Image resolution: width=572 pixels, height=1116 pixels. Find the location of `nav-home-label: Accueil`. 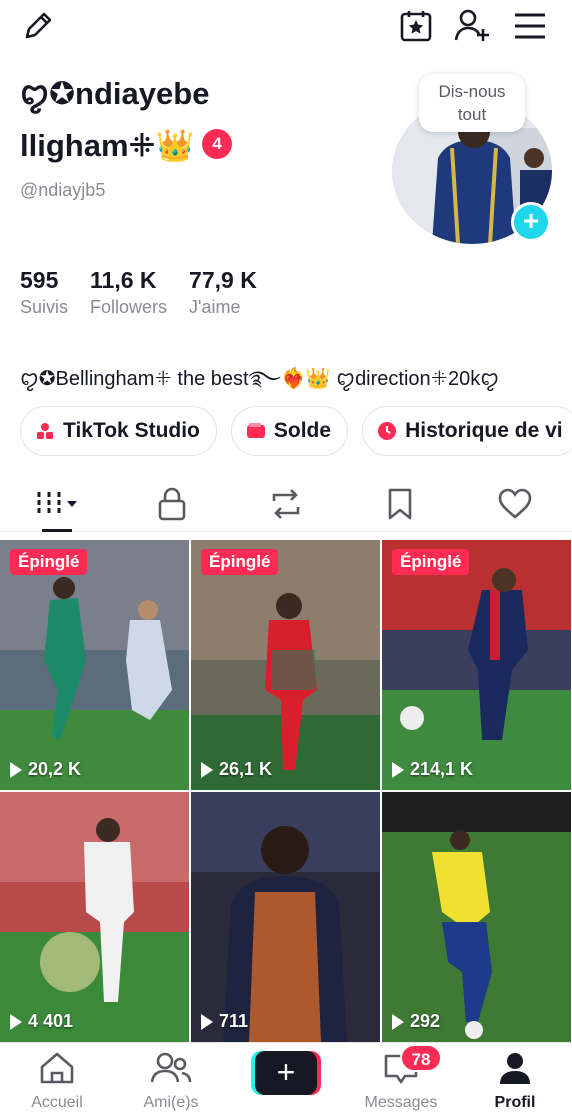

nav-home-label: Accueil is located at coordinates (57, 1102).